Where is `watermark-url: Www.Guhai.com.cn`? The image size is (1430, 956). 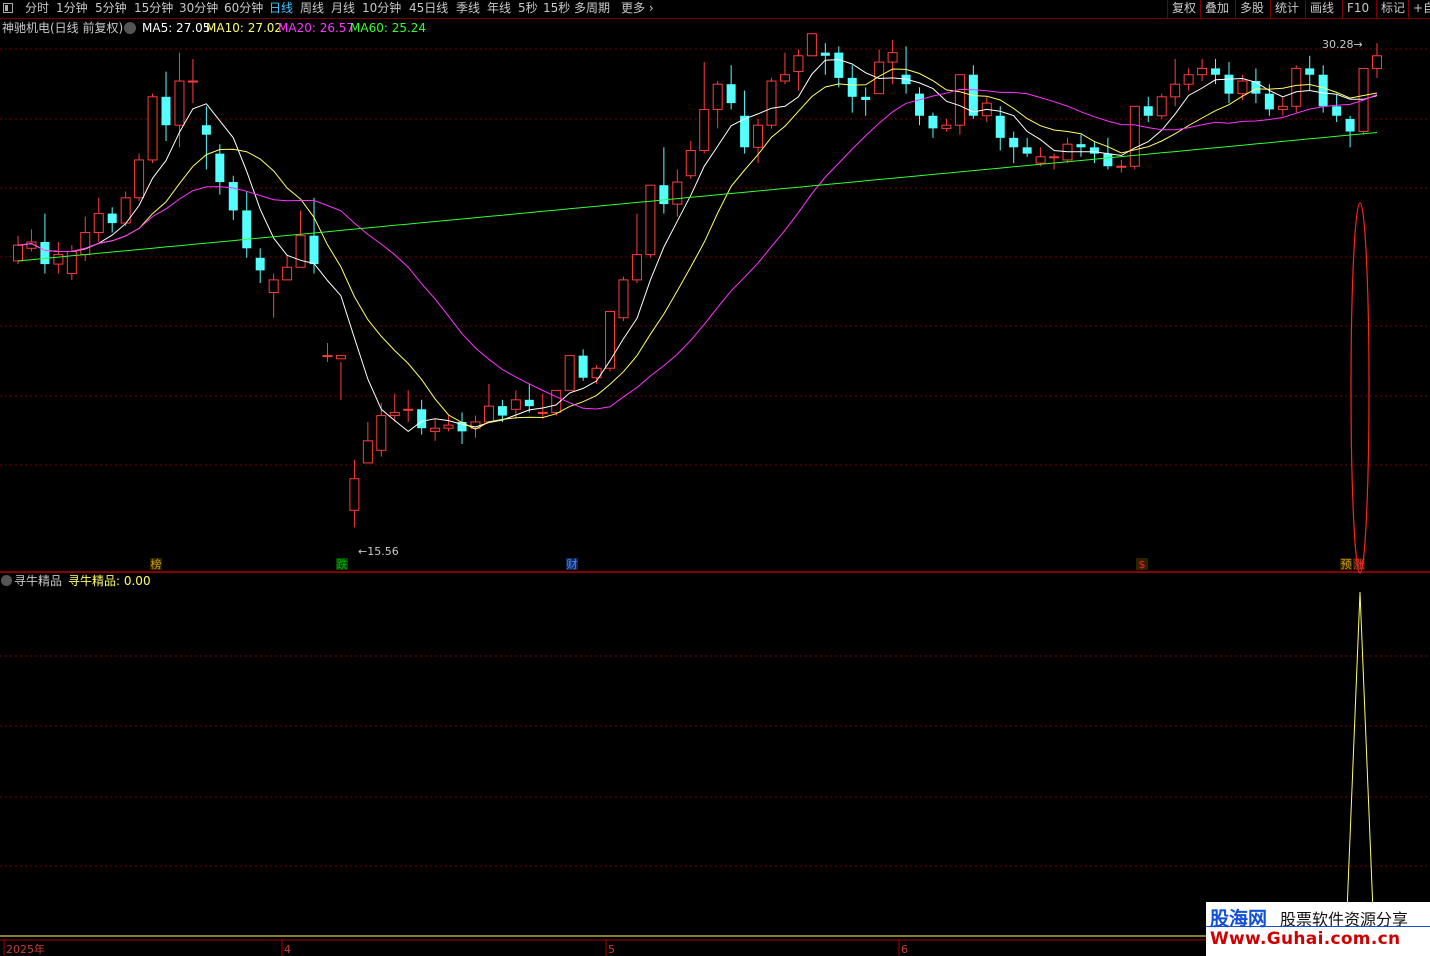
watermark-url: Www.Guhai.com.cn is located at coordinates (1305, 939).